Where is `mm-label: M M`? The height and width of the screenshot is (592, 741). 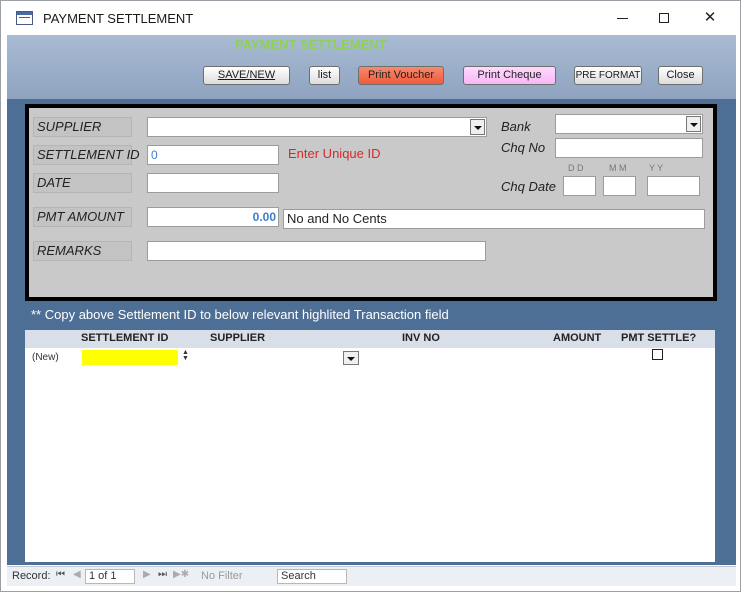 mm-label: M M is located at coordinates (618, 168).